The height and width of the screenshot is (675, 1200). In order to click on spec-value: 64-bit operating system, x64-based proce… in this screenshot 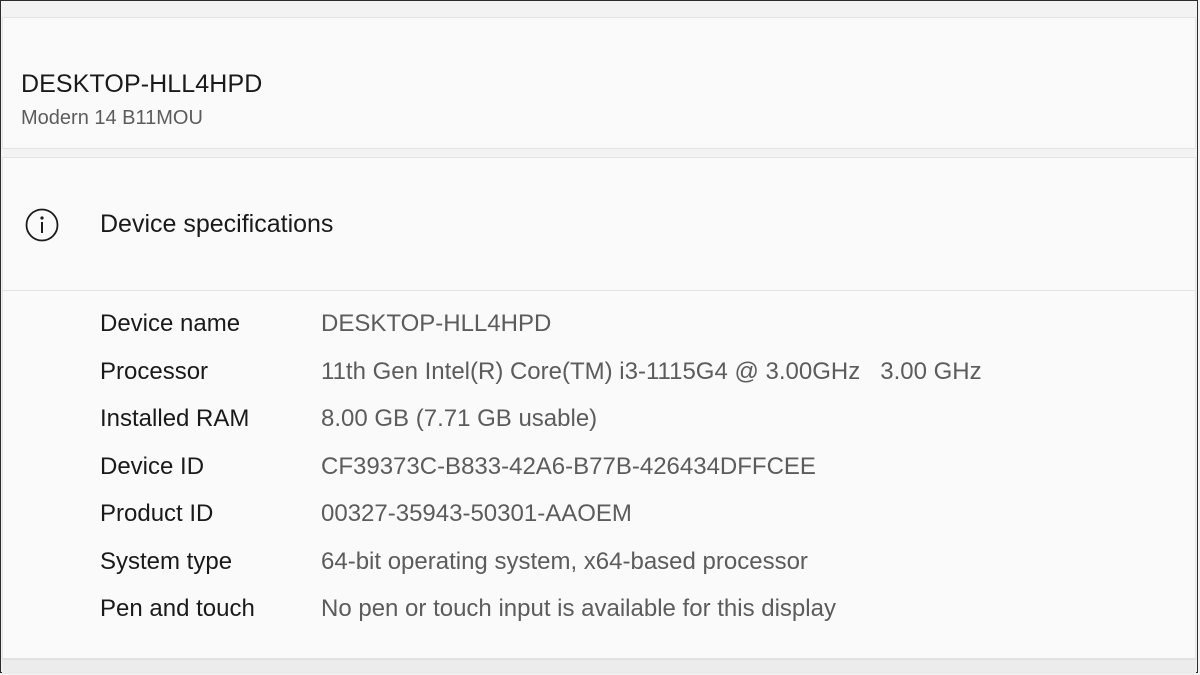, I will do `click(564, 561)`.